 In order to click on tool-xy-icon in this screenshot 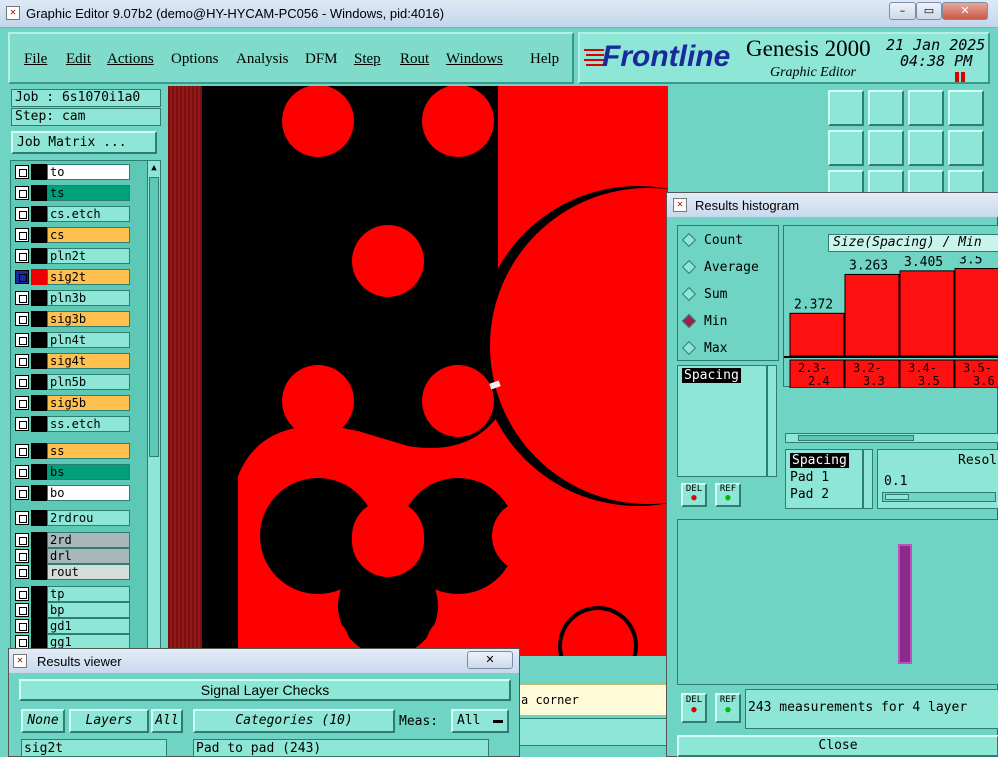, I will do `click(966, 108)`.